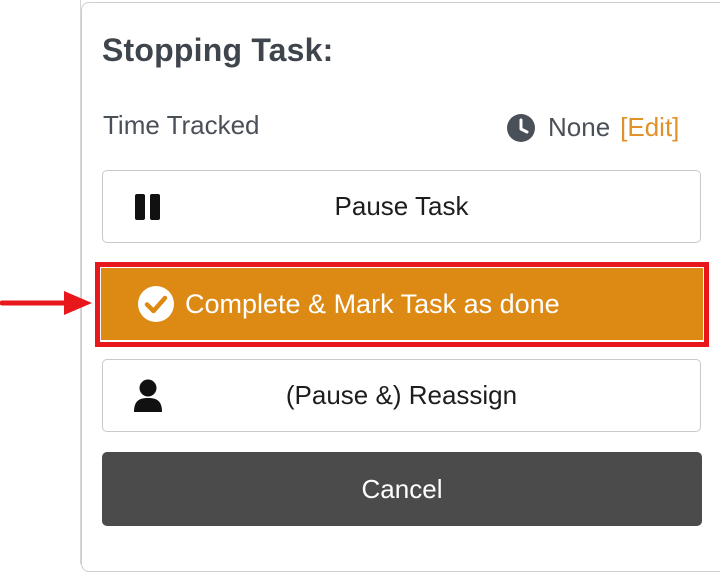 This screenshot has height=572, width=720. What do you see at coordinates (156, 304) in the screenshot?
I see `check-circle-icon` at bounding box center [156, 304].